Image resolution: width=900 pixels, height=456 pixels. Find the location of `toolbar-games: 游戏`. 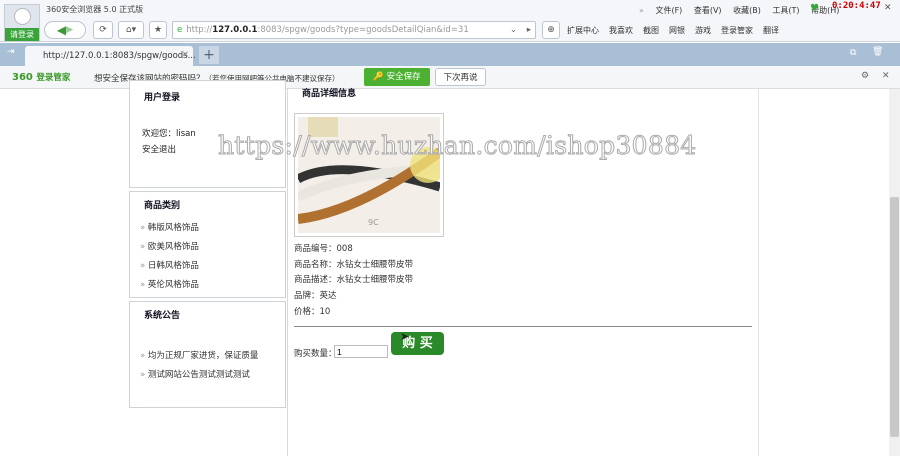

toolbar-games: 游戏 is located at coordinates (703, 30).